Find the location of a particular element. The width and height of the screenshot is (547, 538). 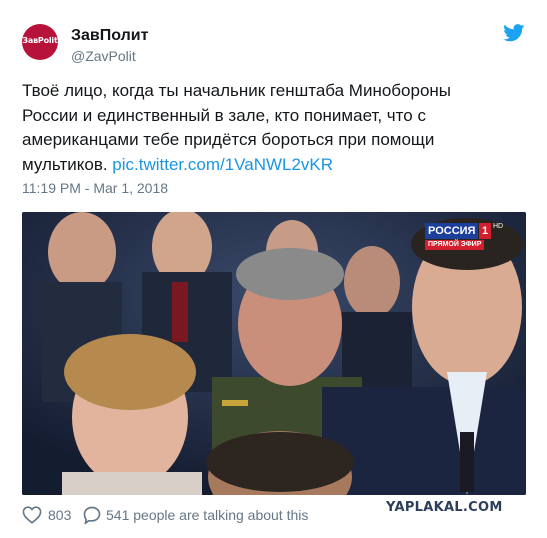

avatar-logo-text: ЗавPolit is located at coordinates (40, 40).